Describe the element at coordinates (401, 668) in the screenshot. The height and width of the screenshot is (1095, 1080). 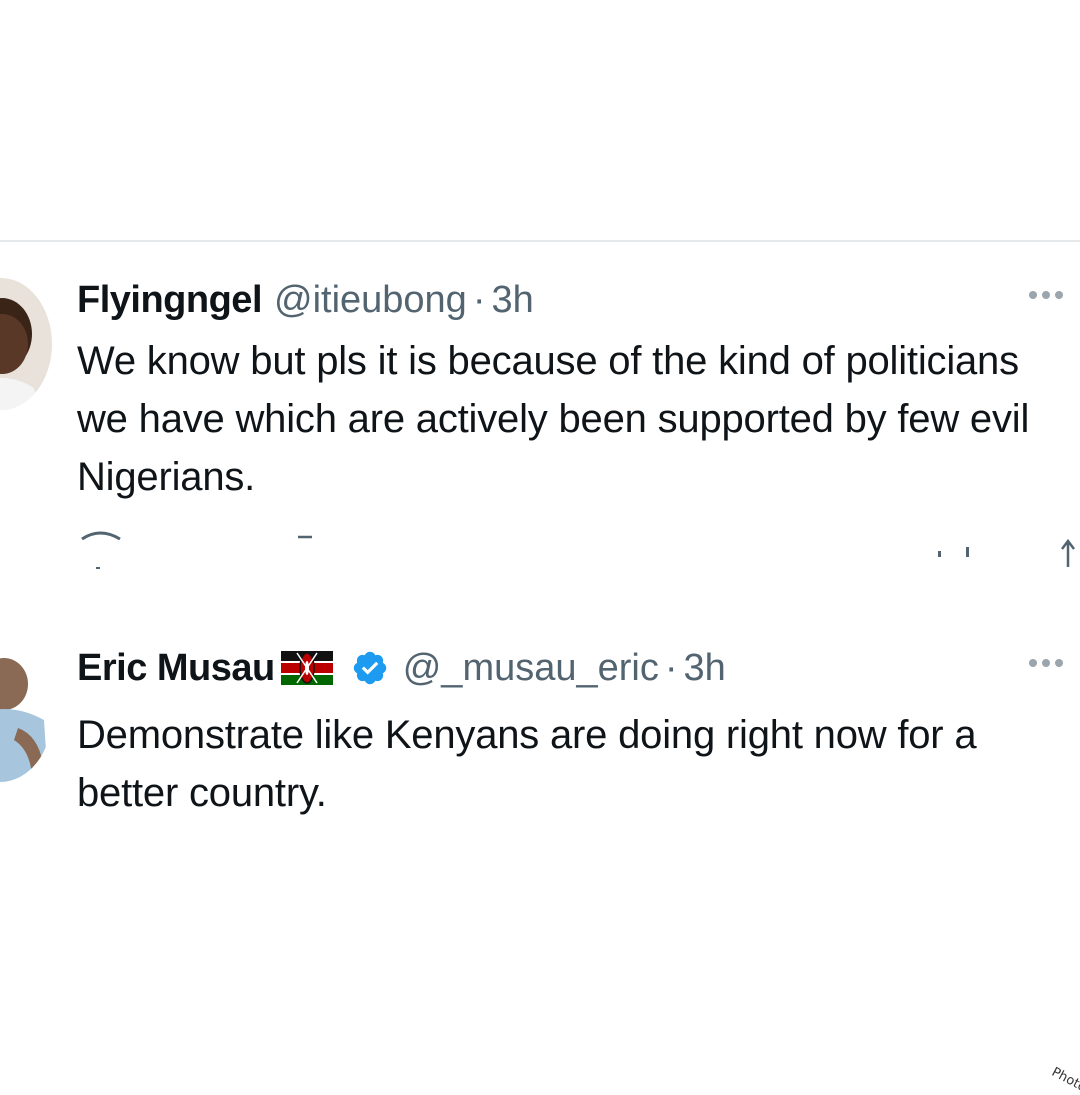
I see `tweet-header: Eric Musau @_musau_eric · 3h` at that location.